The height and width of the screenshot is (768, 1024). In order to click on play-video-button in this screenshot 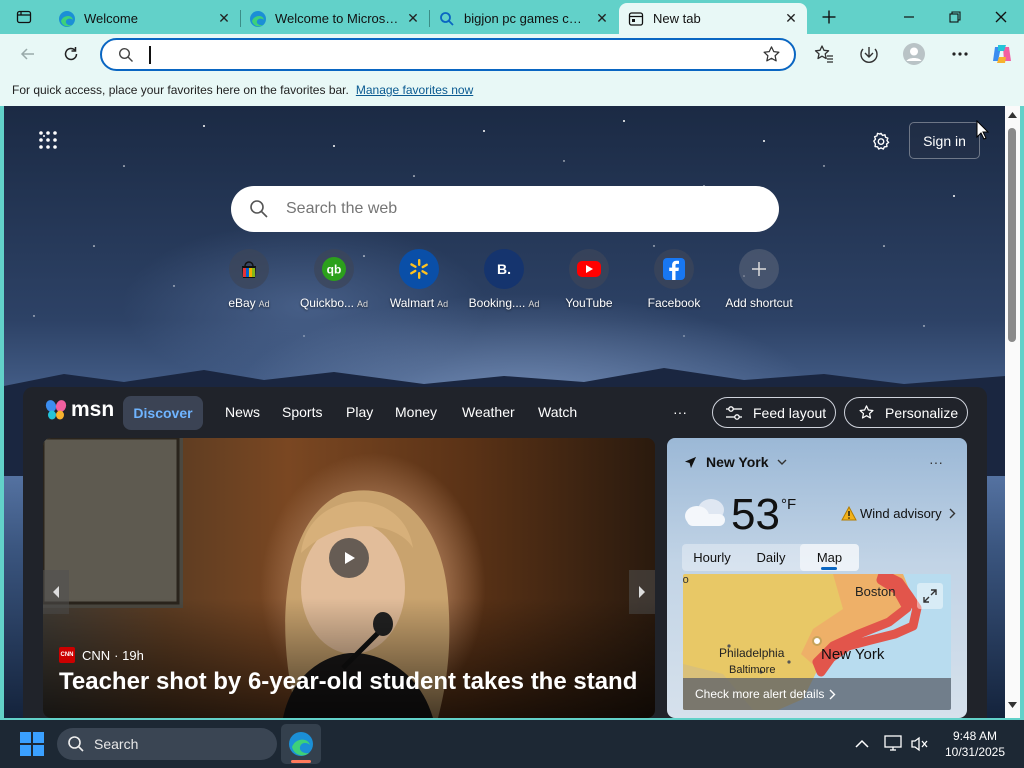, I will do `click(349, 558)`.